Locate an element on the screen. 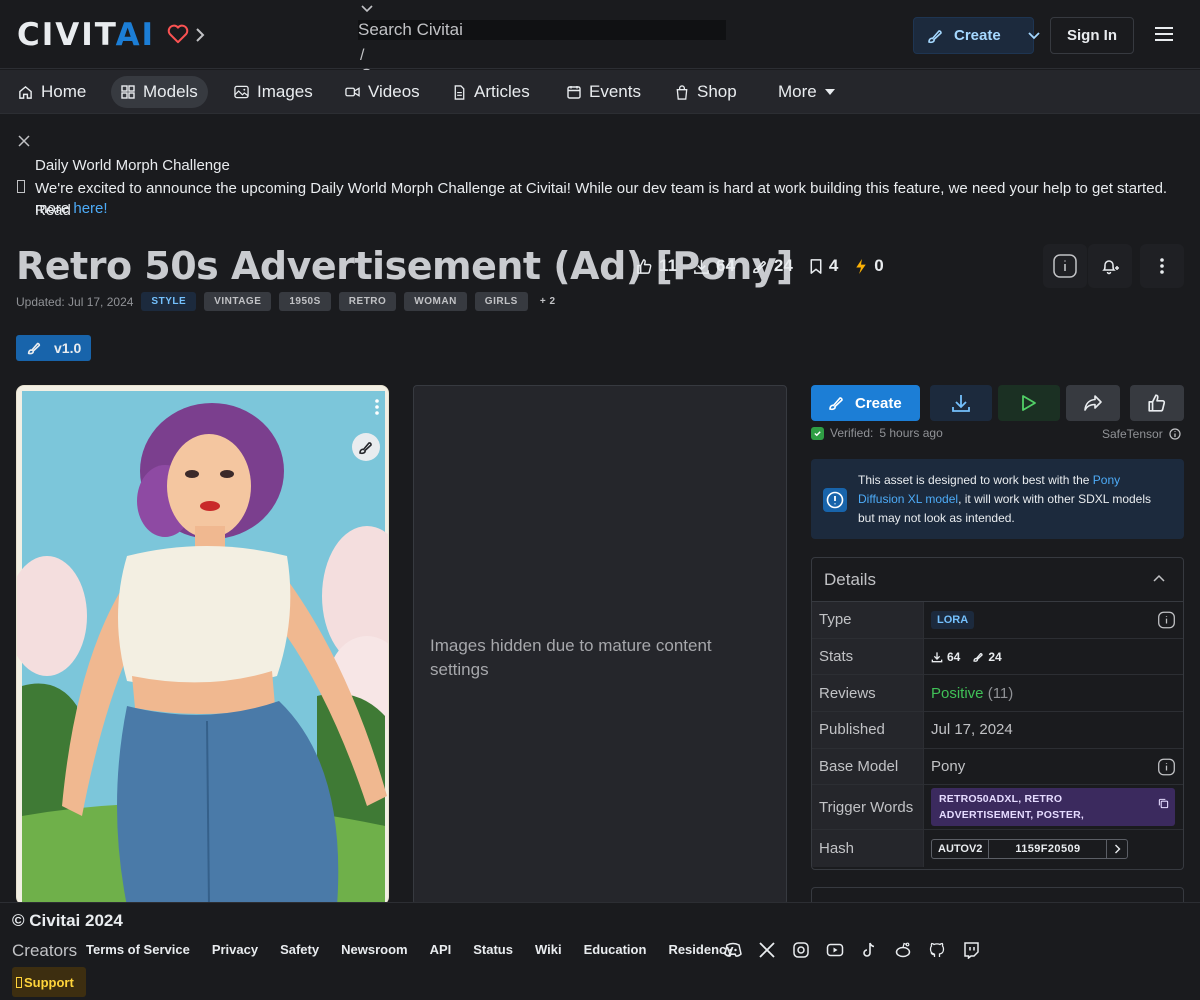  nav-videos: Videos is located at coordinates (382, 92).